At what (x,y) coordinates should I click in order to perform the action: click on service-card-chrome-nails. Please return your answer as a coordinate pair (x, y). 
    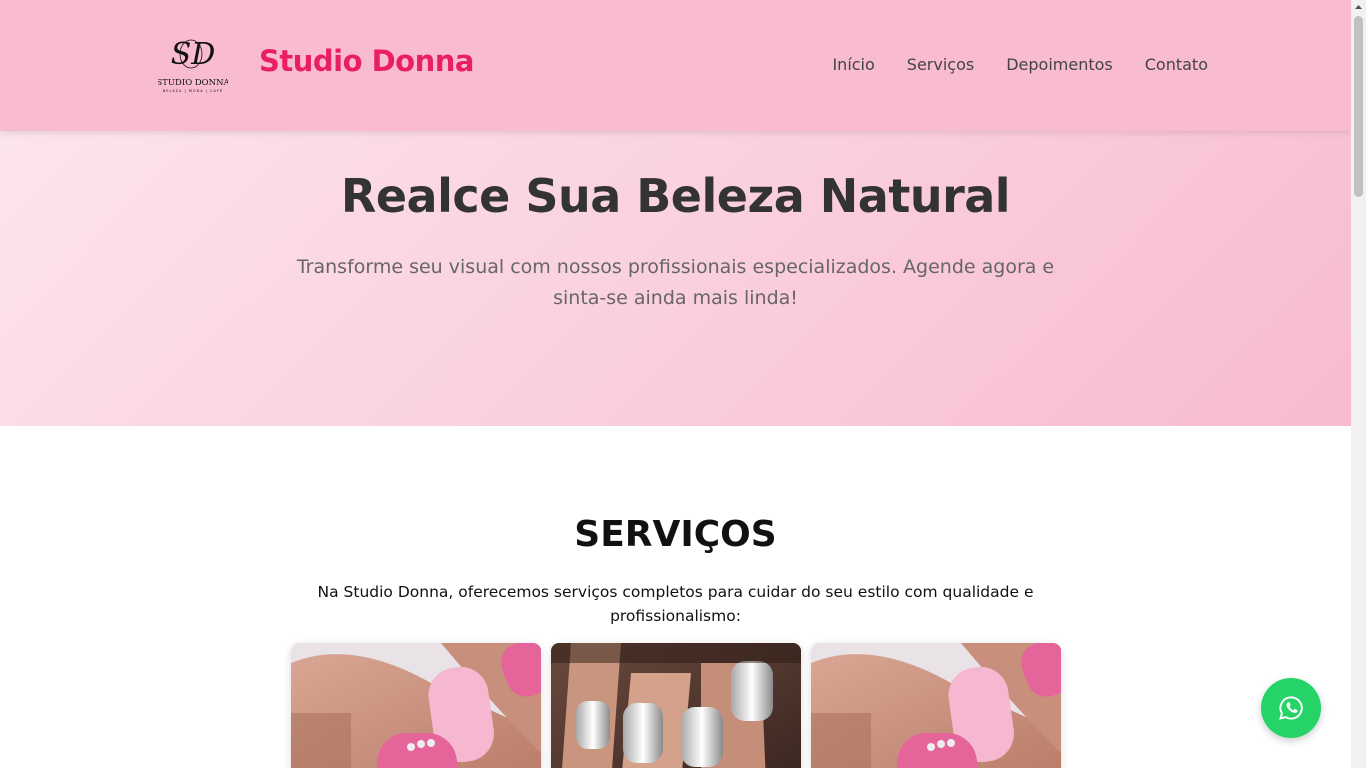
    Looking at the image, I should click on (676, 705).